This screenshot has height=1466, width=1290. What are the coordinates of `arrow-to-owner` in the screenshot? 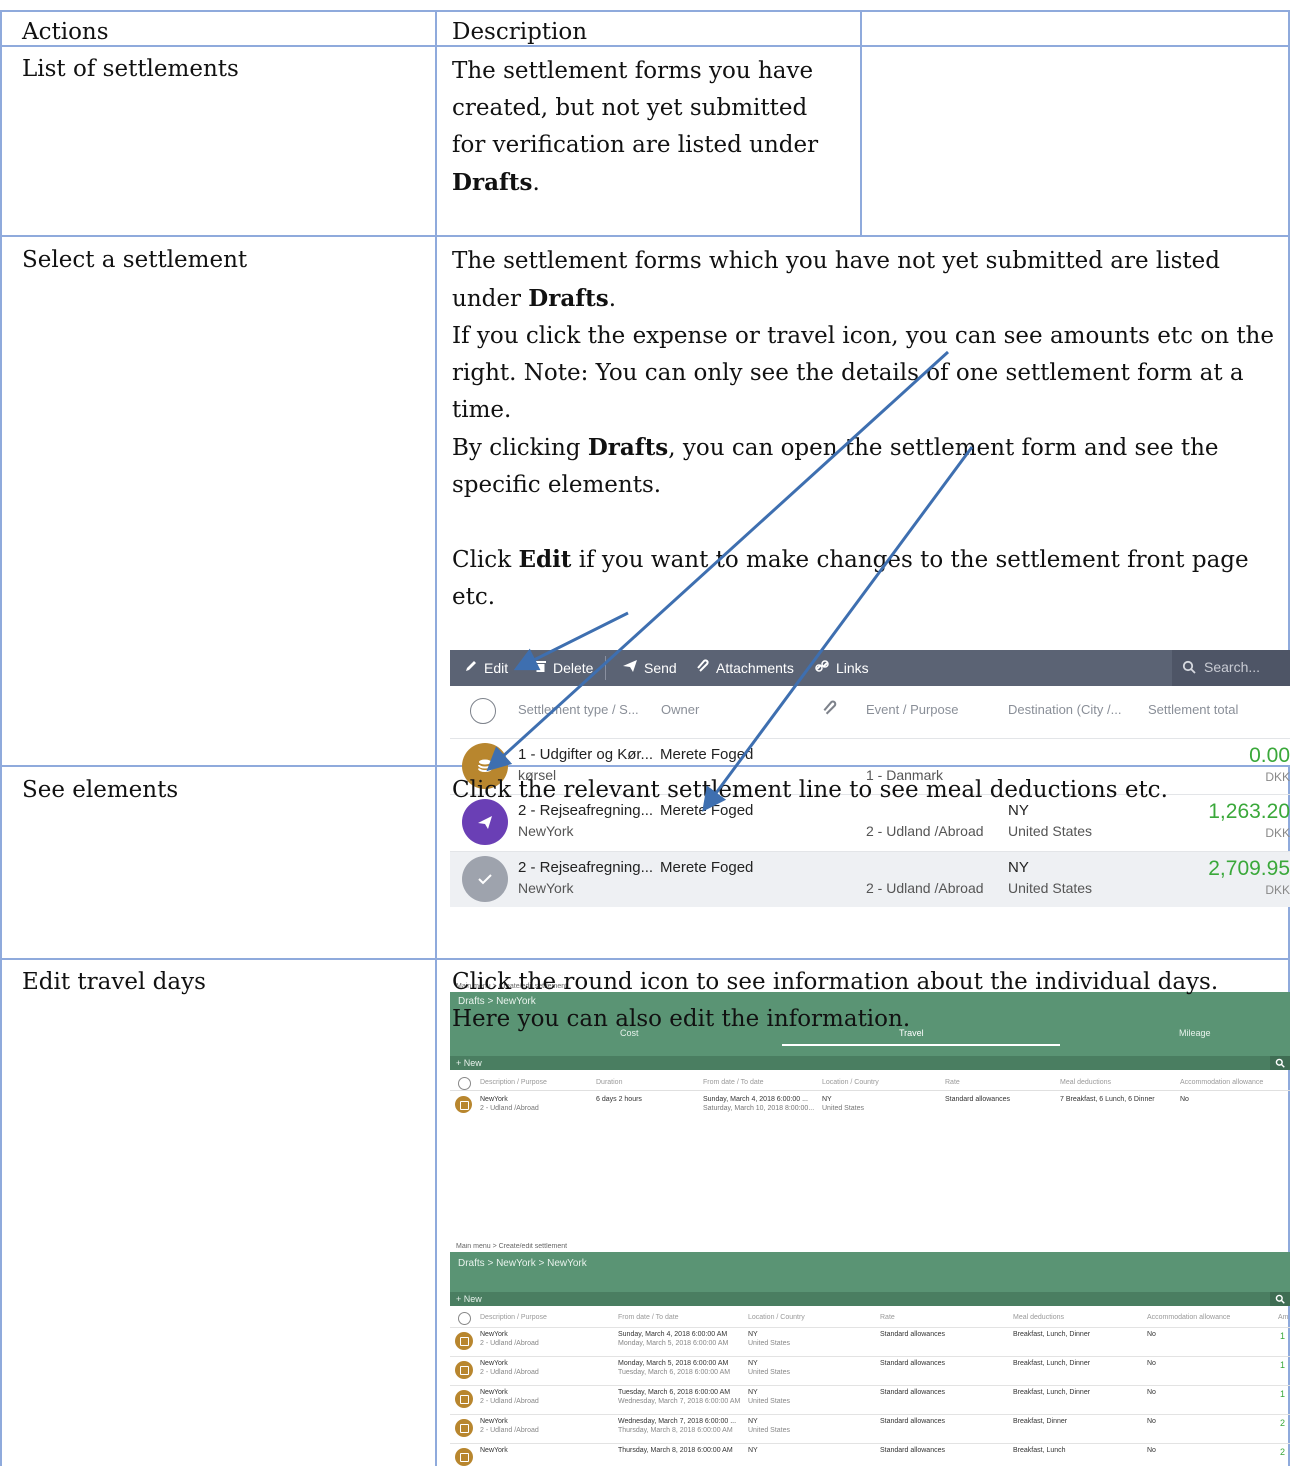 It's located at (838, 629).